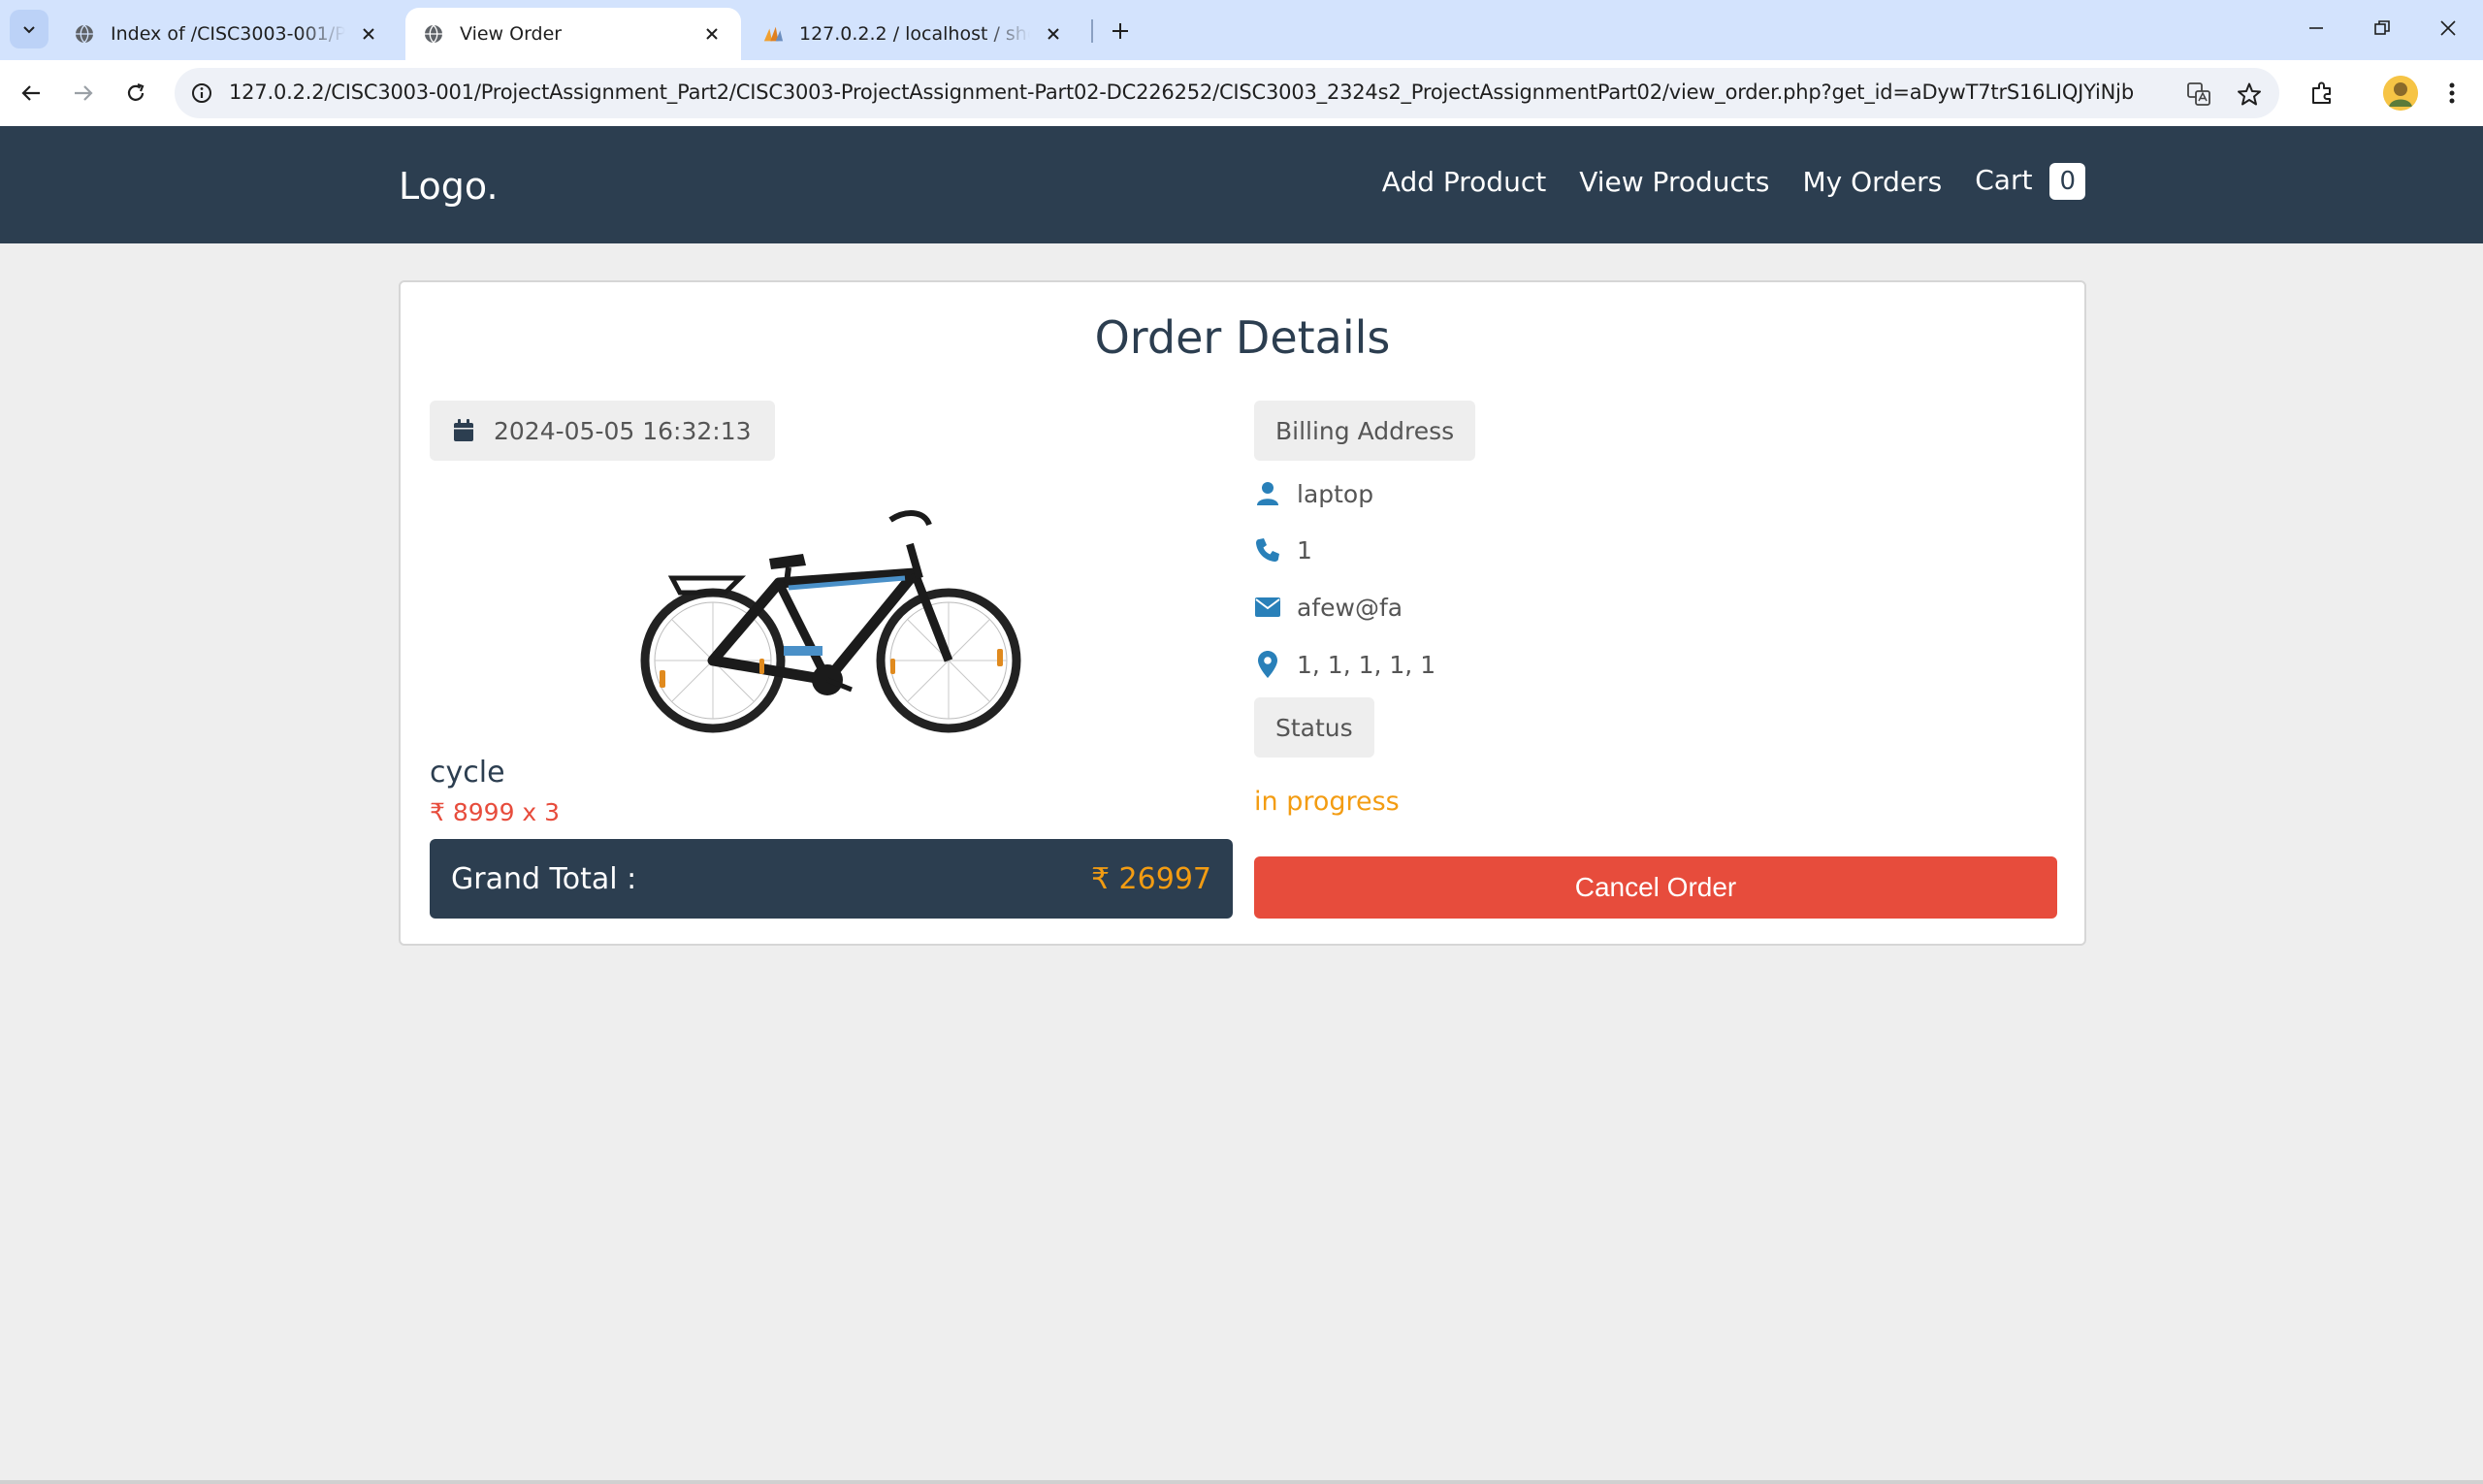 The height and width of the screenshot is (1484, 2483). I want to click on plus-icon, so click(1121, 31).